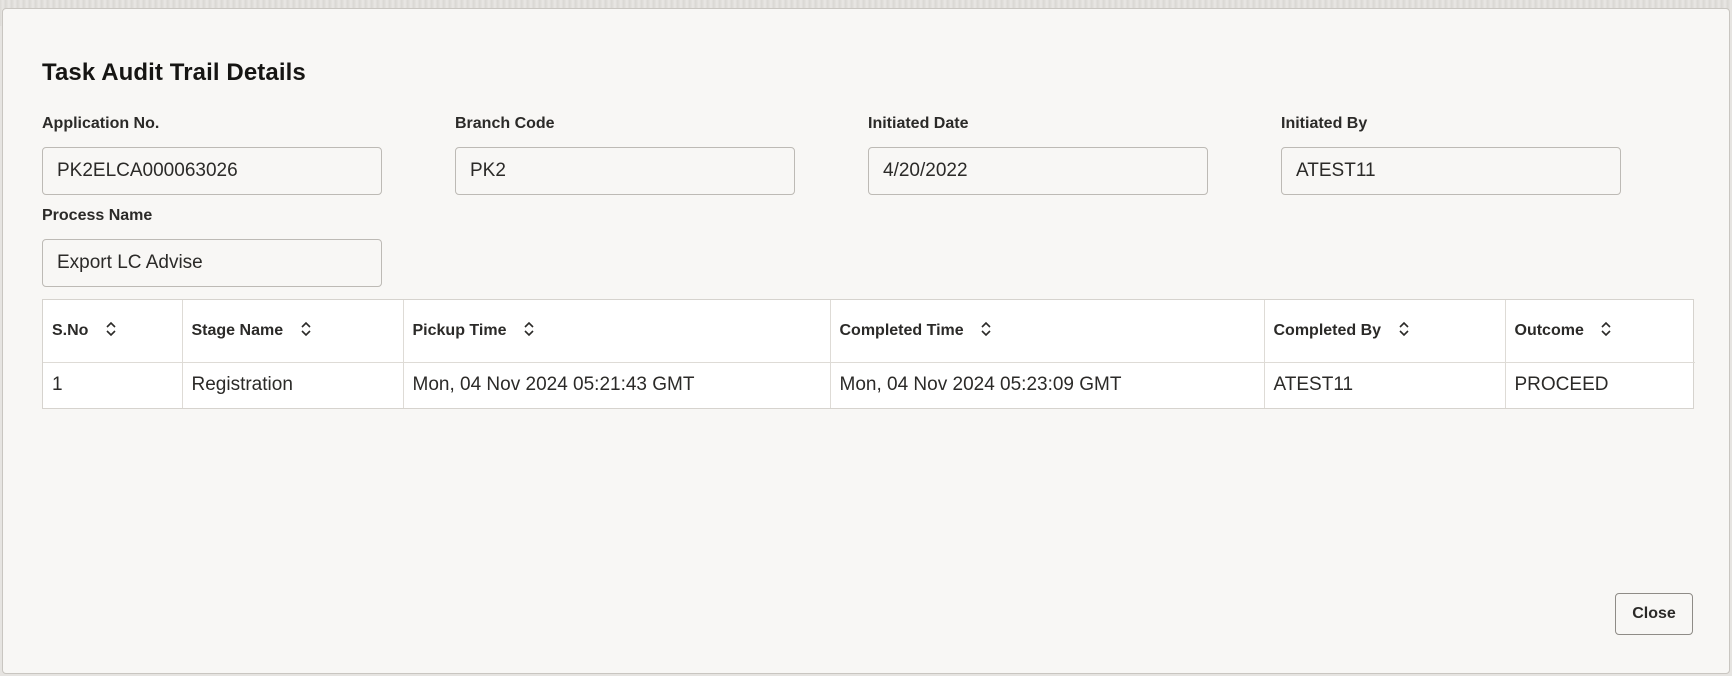  Describe the element at coordinates (1654, 614) in the screenshot. I see `close-button: Close` at that location.